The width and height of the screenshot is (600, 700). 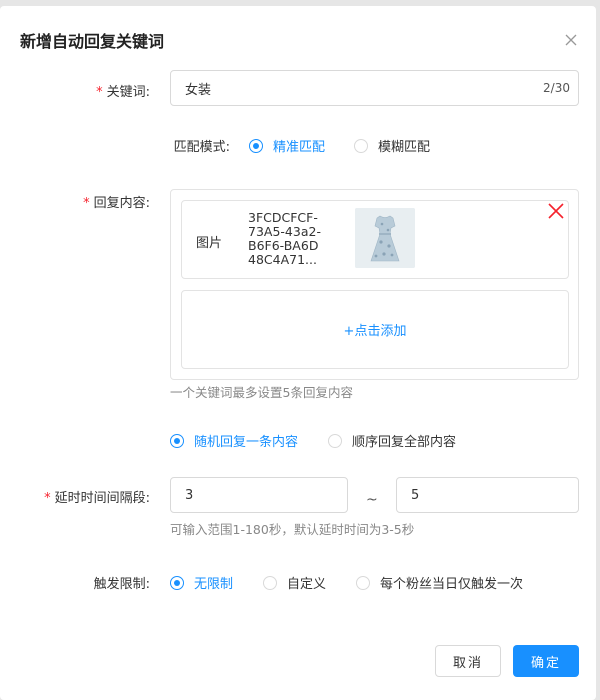 I want to click on dialog-title: 新增自动回复关键词, so click(x=92, y=41).